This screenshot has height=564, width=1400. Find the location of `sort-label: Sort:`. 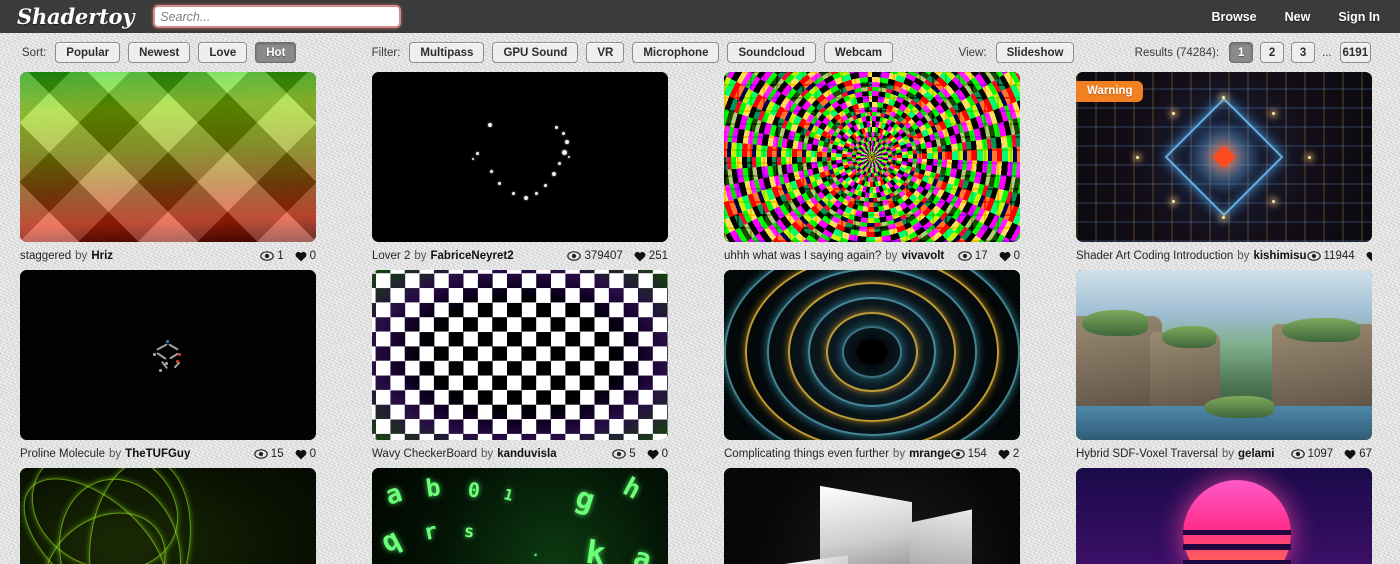

sort-label: Sort: is located at coordinates (34, 52).